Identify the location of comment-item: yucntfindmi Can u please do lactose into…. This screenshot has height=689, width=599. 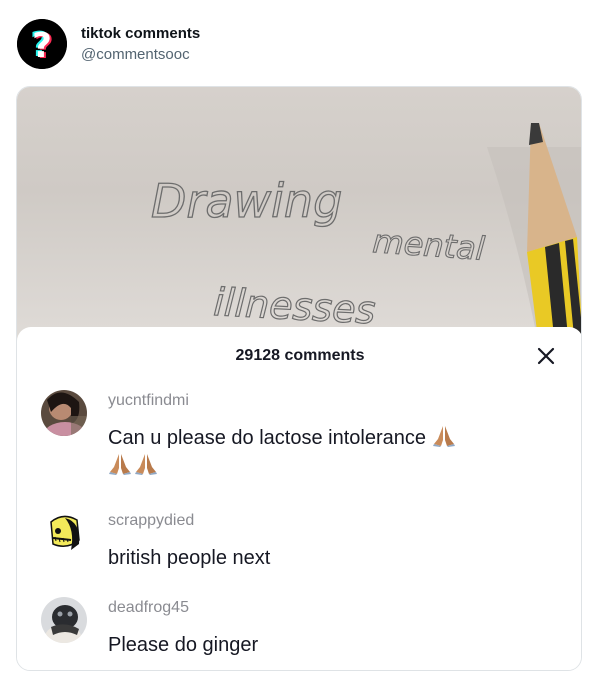
(301, 440).